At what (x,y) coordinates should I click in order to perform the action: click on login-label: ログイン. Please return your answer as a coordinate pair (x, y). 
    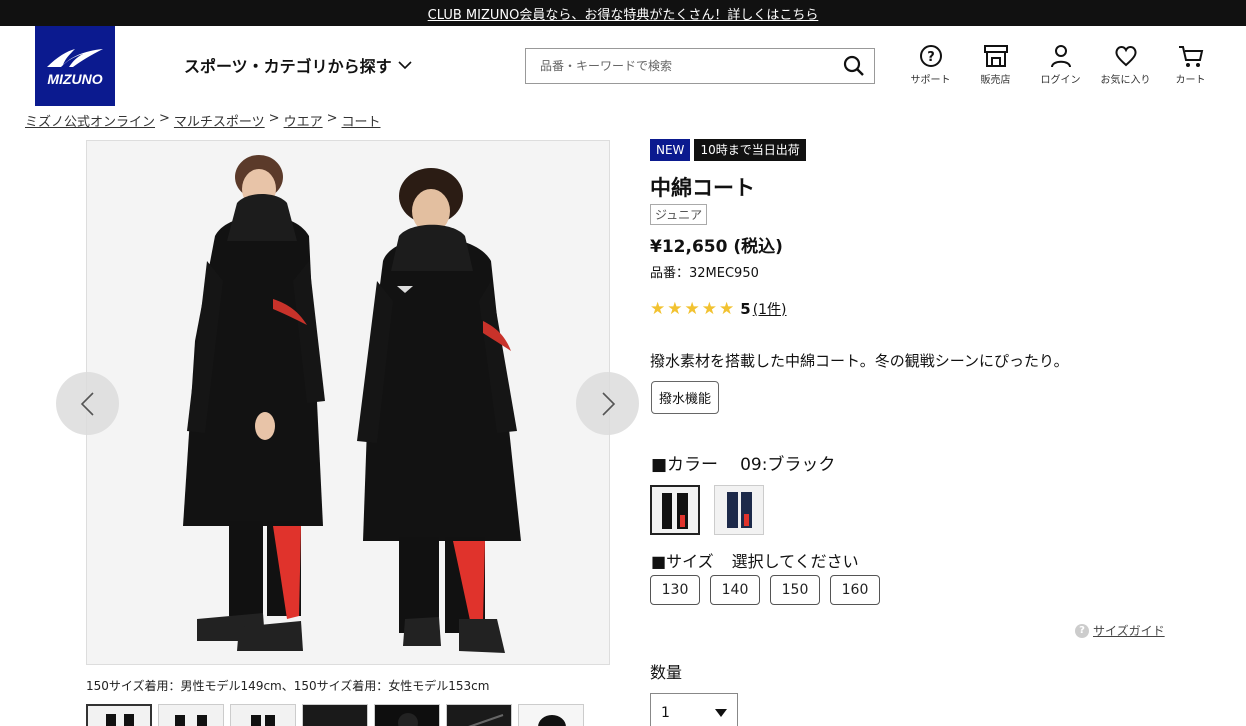
    Looking at the image, I should click on (1060, 80).